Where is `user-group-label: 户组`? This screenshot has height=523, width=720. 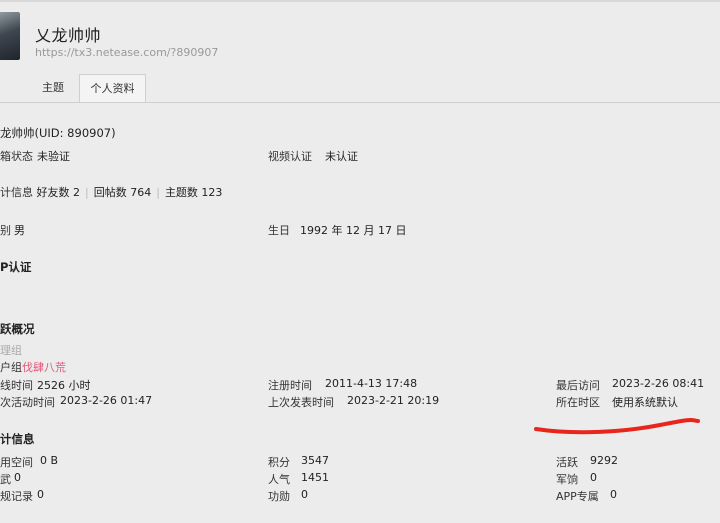 user-group-label: 户组 is located at coordinates (11, 367).